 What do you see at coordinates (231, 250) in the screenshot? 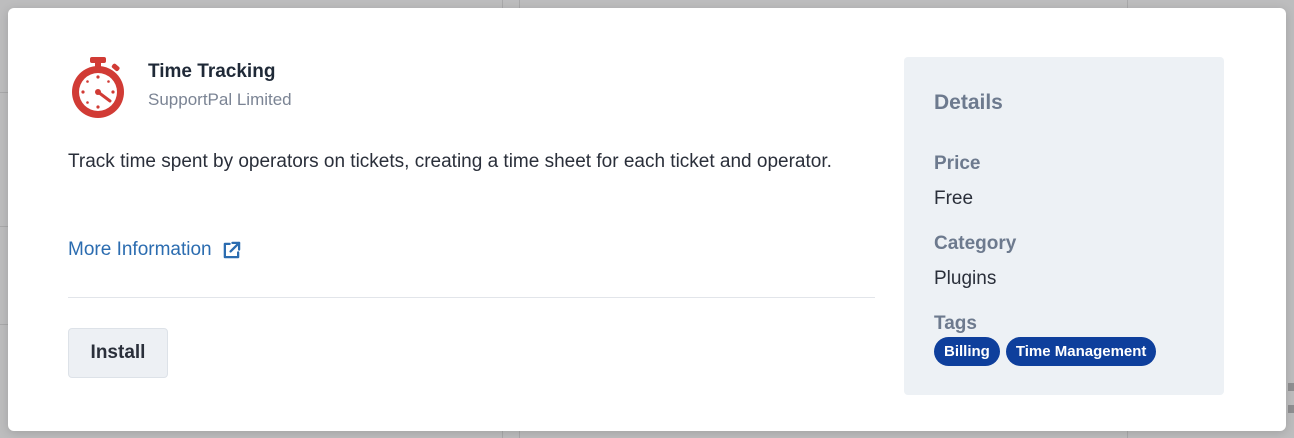
I see `external-link-icon` at bounding box center [231, 250].